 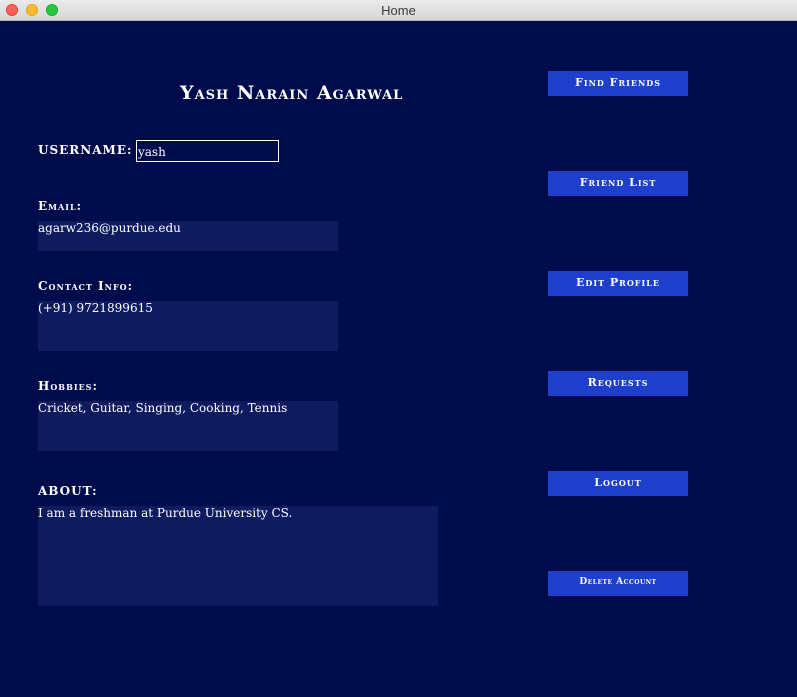 I want to click on email-field: agarw236@purdue.edu, so click(x=188, y=236).